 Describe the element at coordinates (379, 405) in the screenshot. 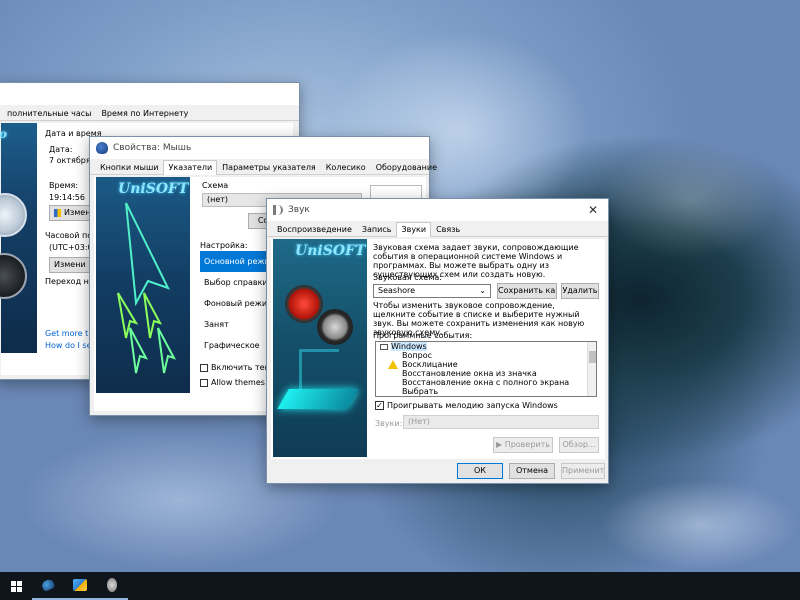

I see `startup-checkbox-box: ✓` at that location.